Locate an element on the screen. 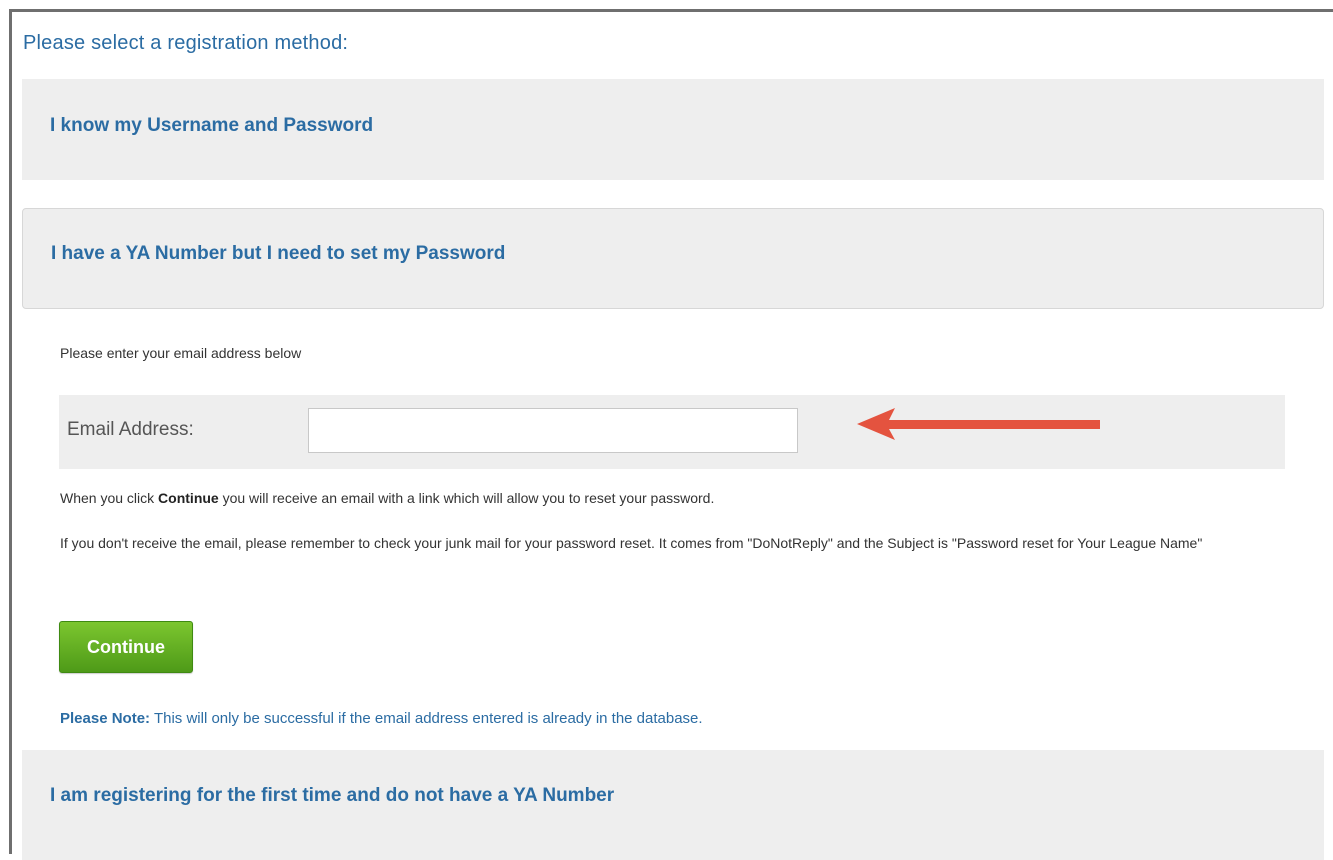 This screenshot has width=1333, height=860. info-line1-bold: Continue is located at coordinates (188, 498).